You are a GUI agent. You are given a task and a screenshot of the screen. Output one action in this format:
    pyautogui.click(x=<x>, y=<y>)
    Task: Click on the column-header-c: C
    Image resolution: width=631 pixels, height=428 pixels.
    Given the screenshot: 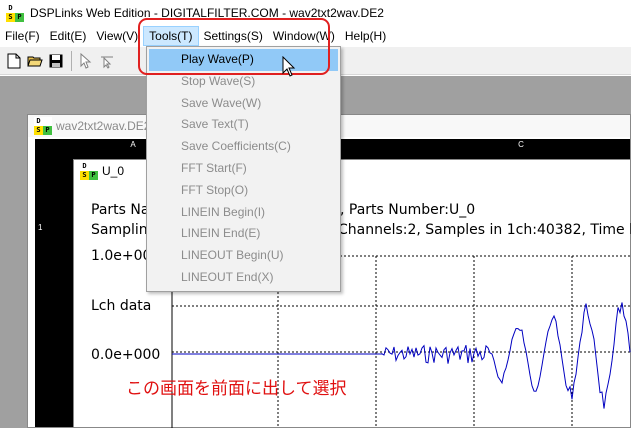 What is the action you would take?
    pyautogui.click(x=521, y=144)
    